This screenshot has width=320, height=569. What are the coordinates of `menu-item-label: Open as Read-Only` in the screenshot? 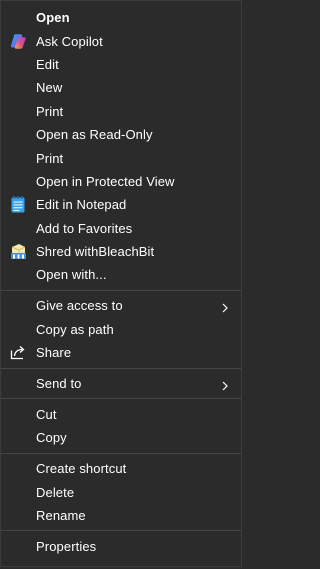 It's located at (94, 135).